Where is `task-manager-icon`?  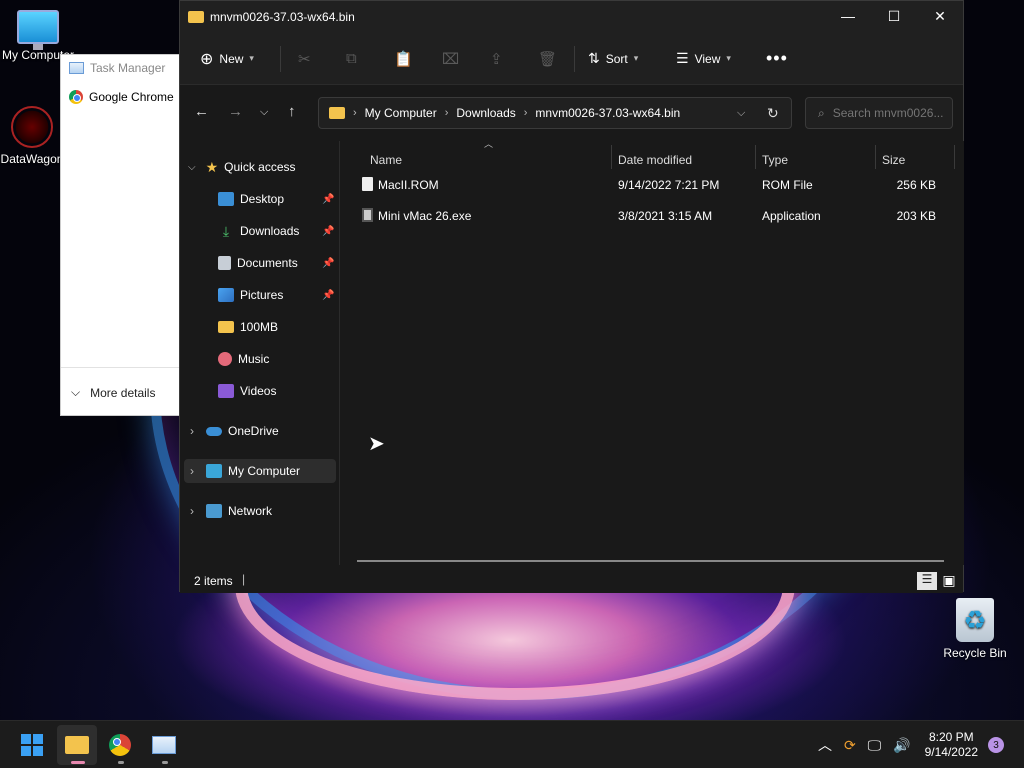
task-manager-icon is located at coordinates (164, 745).